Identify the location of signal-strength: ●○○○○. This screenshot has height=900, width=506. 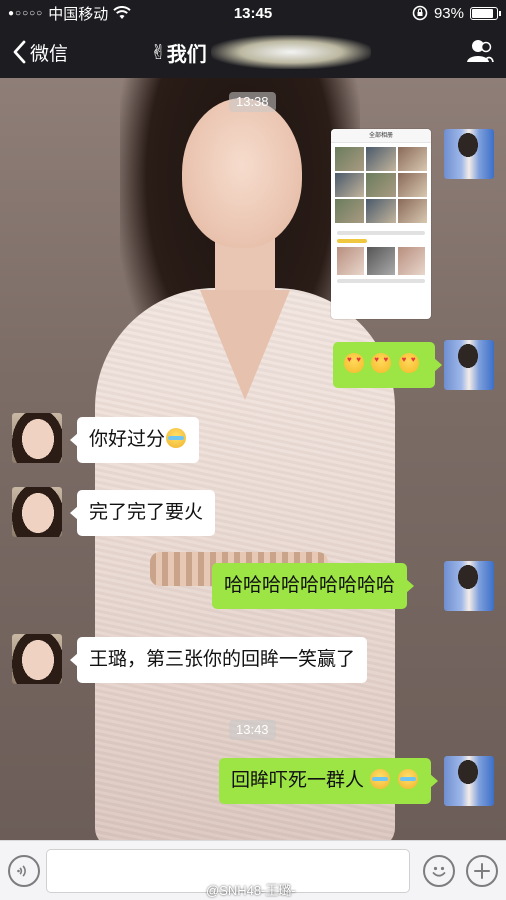
(26, 13).